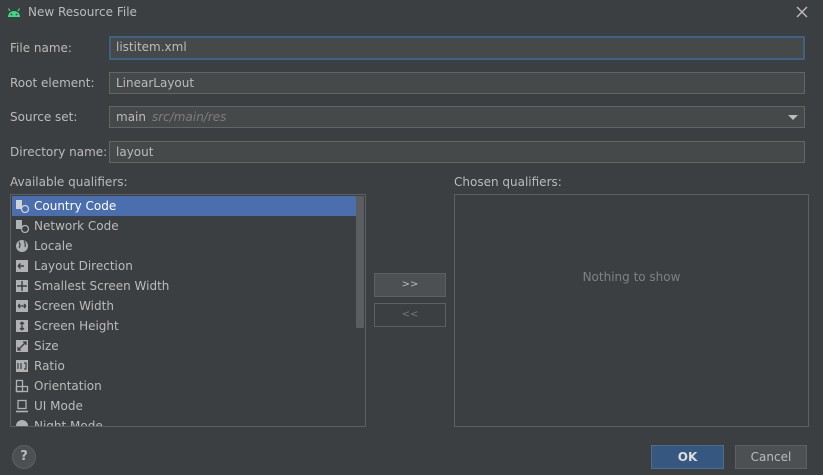 This screenshot has width=823, height=475. I want to click on directory-name-value: layout, so click(135, 152).